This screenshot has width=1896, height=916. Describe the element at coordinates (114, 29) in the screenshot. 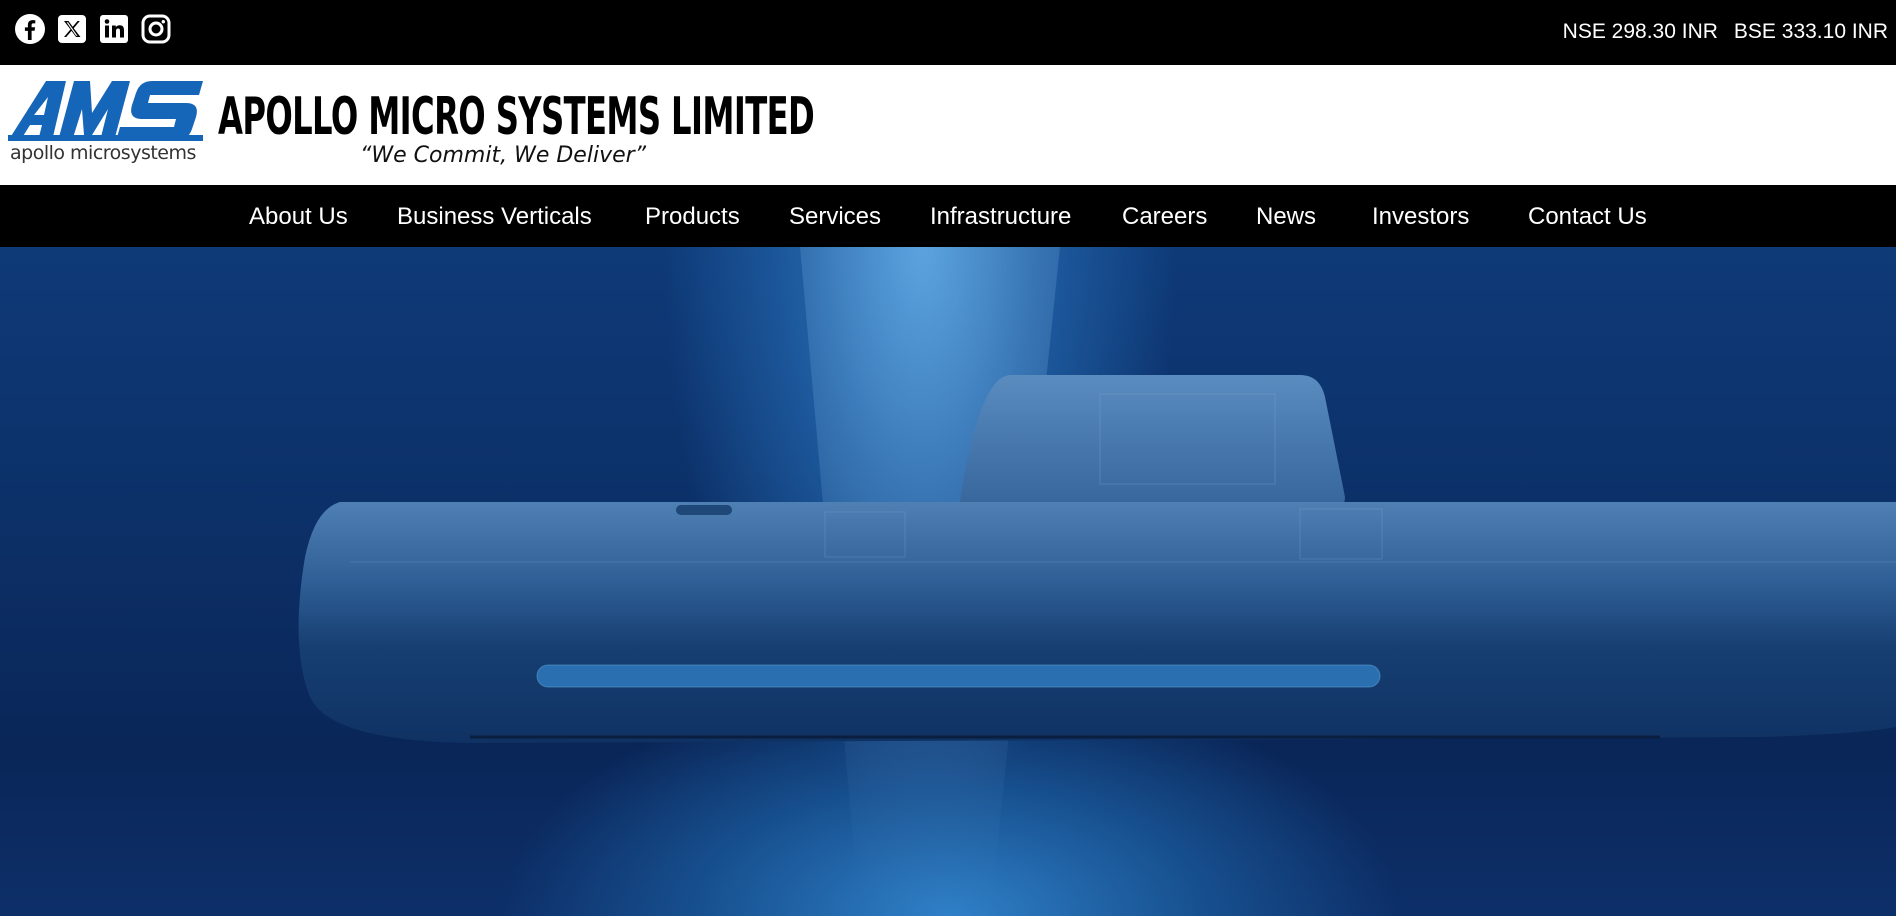

I see `linkedin-icon` at that location.